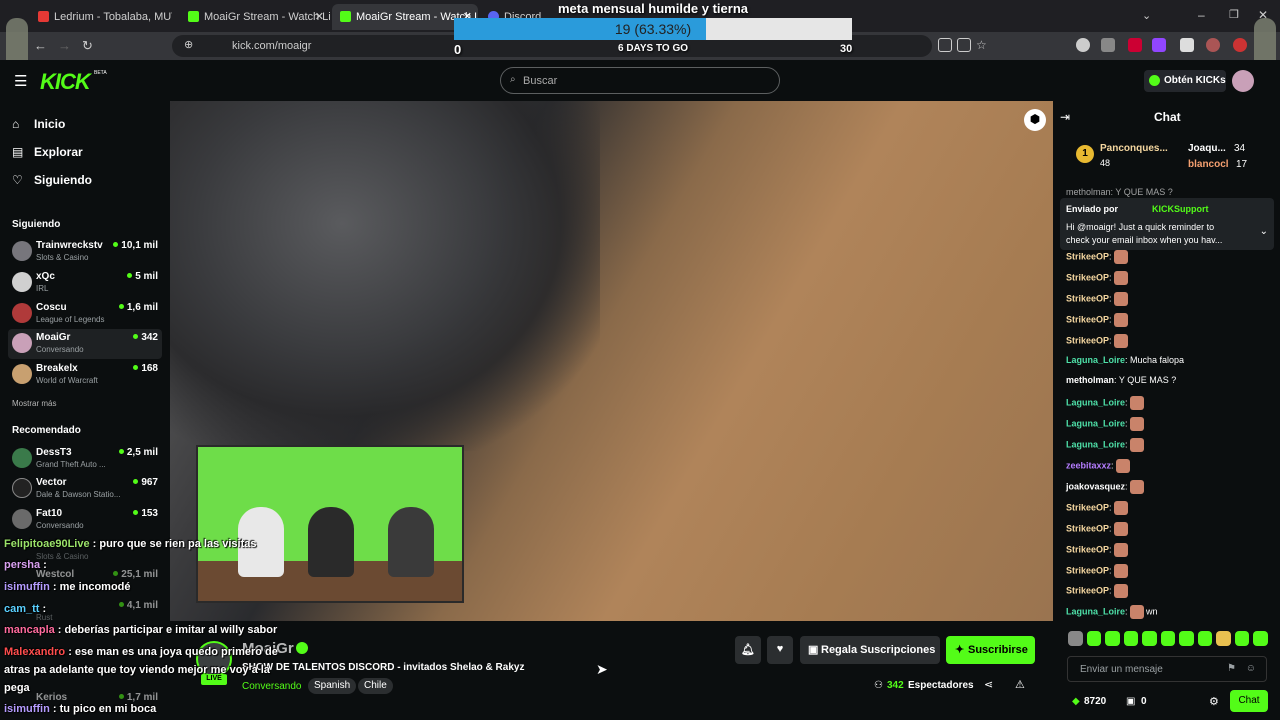 The height and width of the screenshot is (720, 1280). Describe the element at coordinates (780, 650) in the screenshot. I see `follow-heart-button: ♥` at that location.